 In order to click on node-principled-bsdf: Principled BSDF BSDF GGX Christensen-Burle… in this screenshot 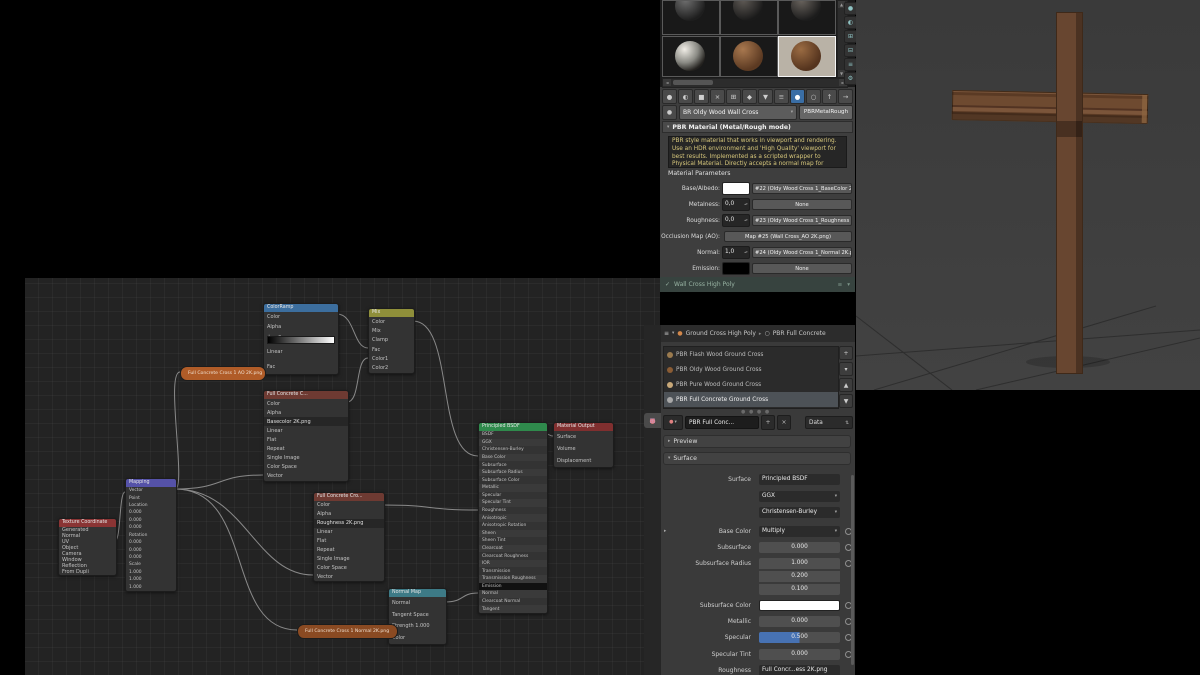, I will do `click(513, 518)`.